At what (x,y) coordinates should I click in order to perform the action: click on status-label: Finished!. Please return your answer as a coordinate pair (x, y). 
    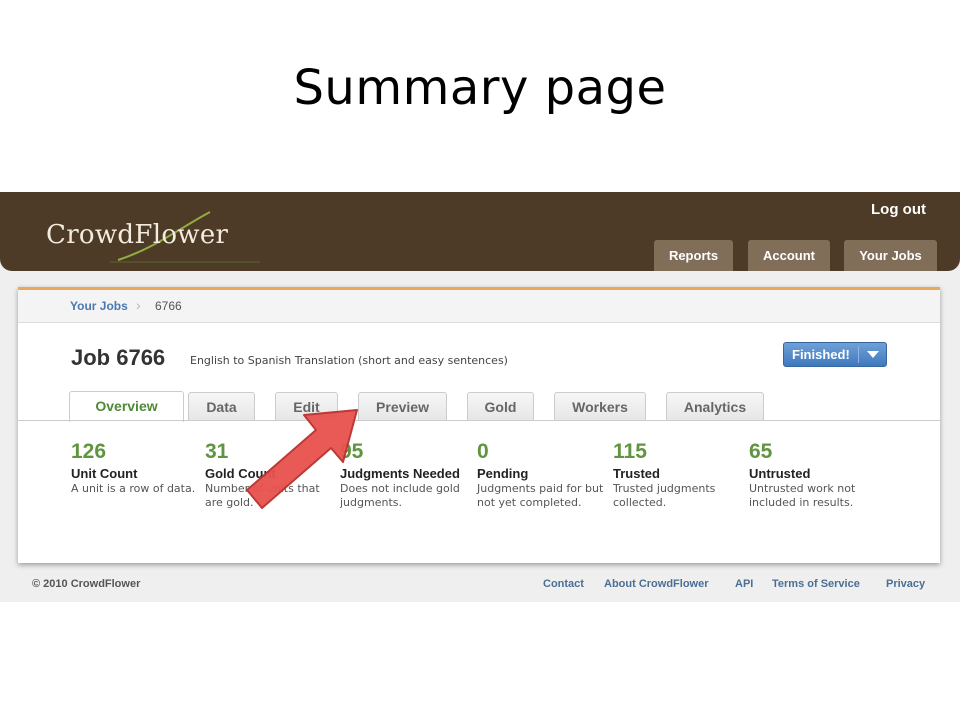
    Looking at the image, I should click on (821, 354).